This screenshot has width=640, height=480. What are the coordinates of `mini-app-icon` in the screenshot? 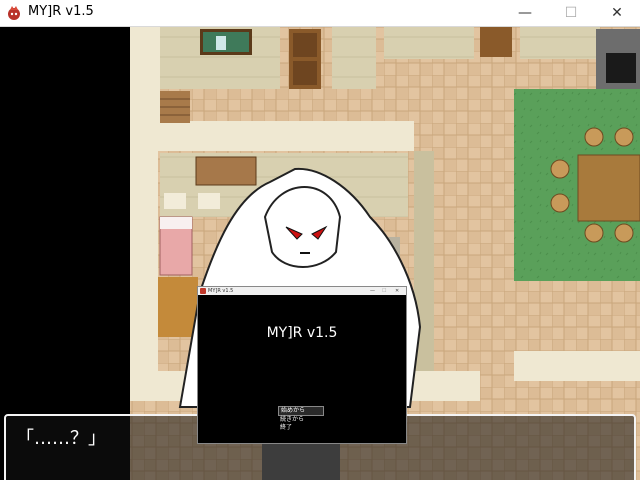 It's located at (203, 291).